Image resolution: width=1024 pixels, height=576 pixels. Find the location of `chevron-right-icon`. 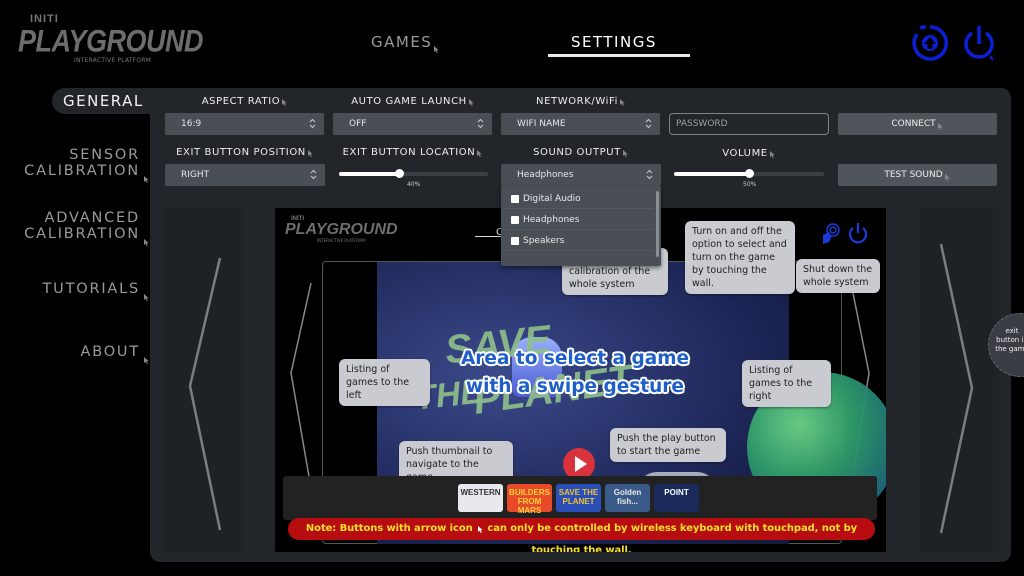

chevron-right-icon is located at coordinates (956, 388).